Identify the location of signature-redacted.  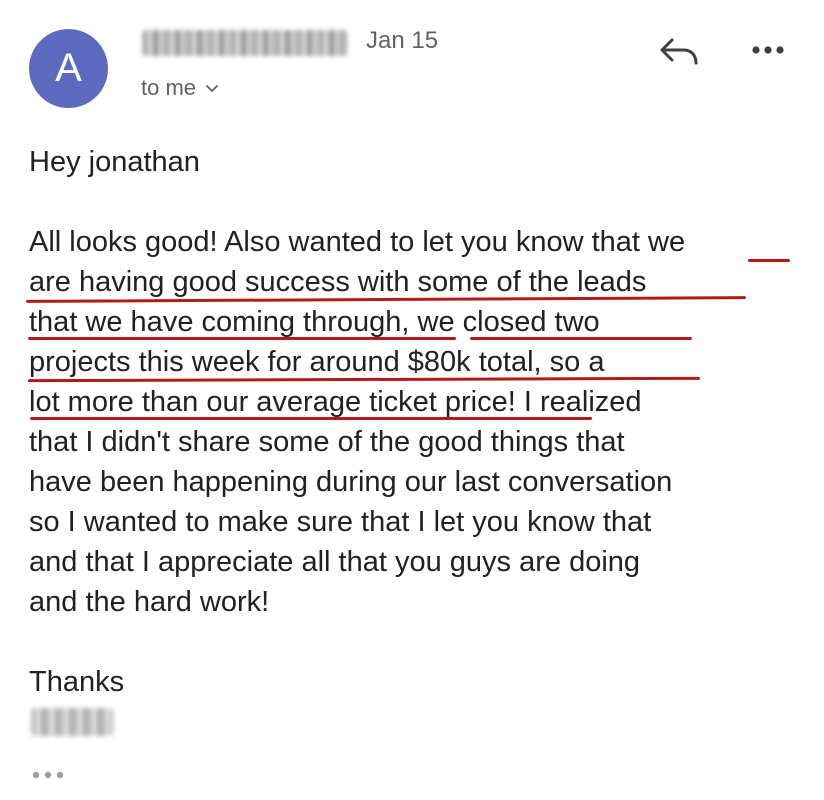
(72, 722).